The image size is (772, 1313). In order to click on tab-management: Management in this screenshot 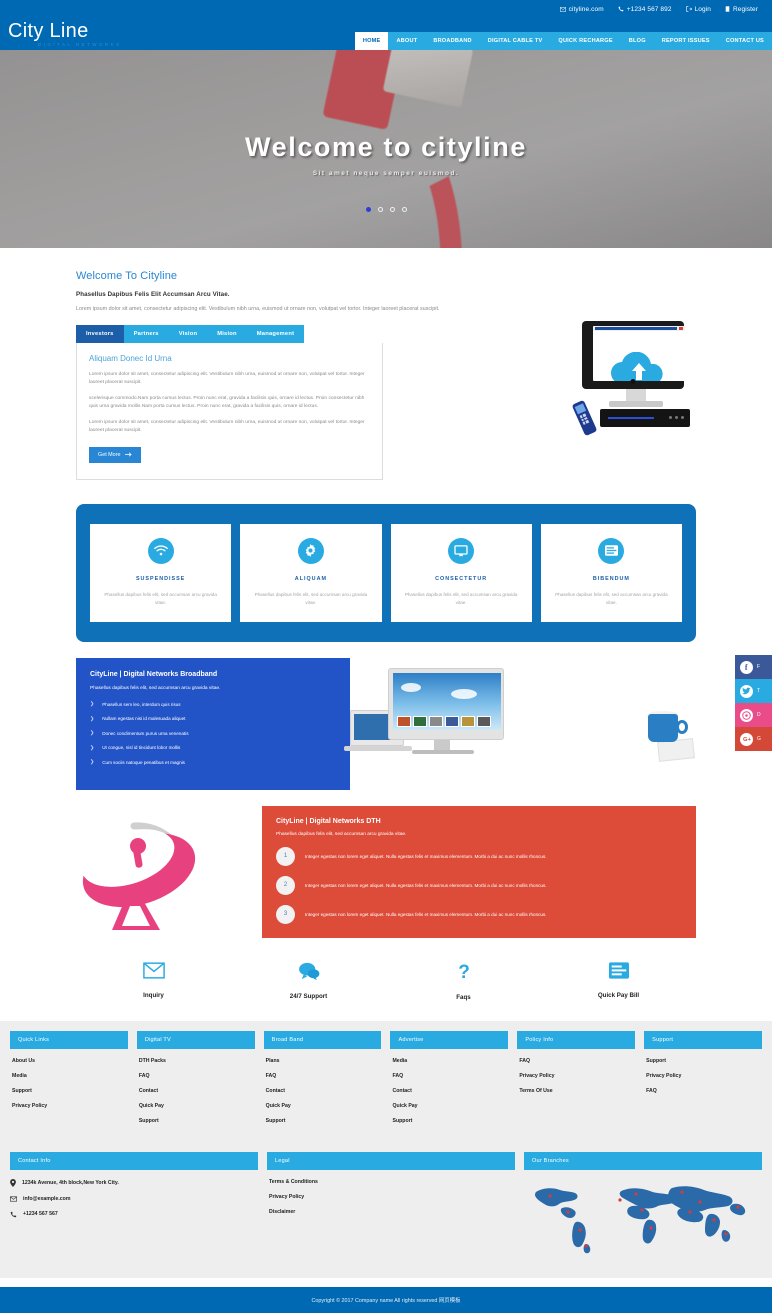, I will do `click(275, 334)`.